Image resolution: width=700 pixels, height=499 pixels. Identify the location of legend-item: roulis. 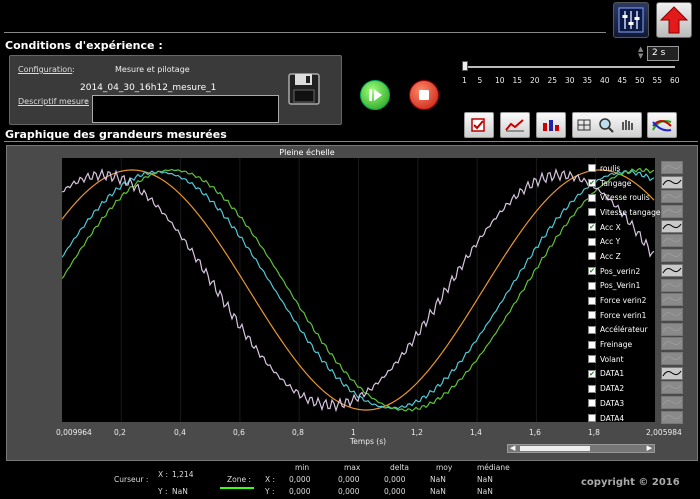
(623, 168).